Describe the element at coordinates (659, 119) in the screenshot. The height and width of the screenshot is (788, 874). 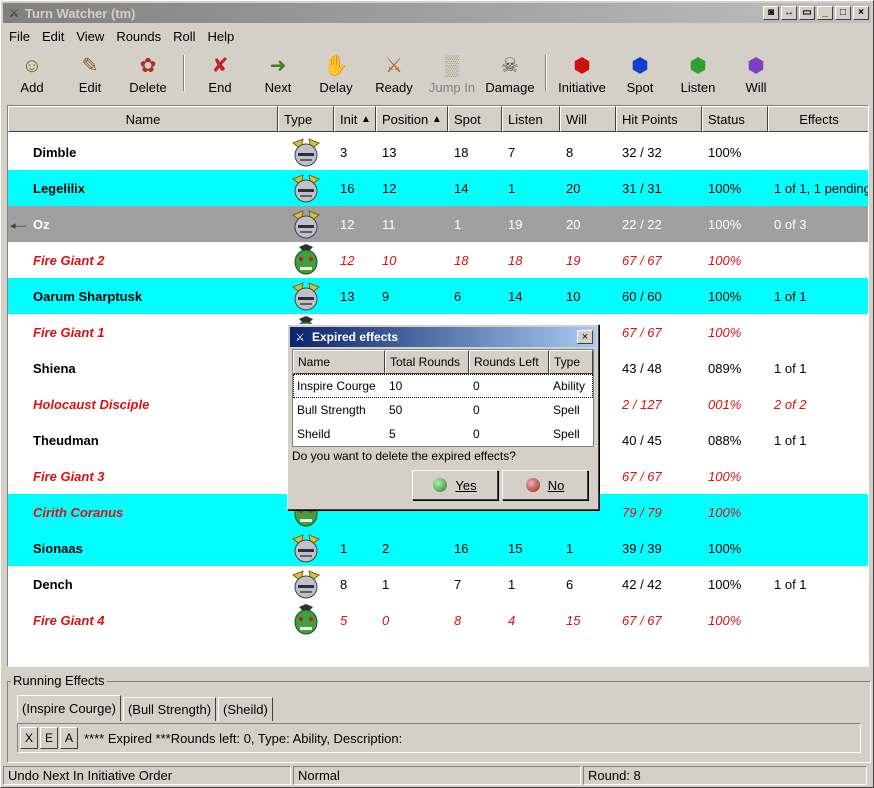
I see `col-hit-points: Hit Points` at that location.